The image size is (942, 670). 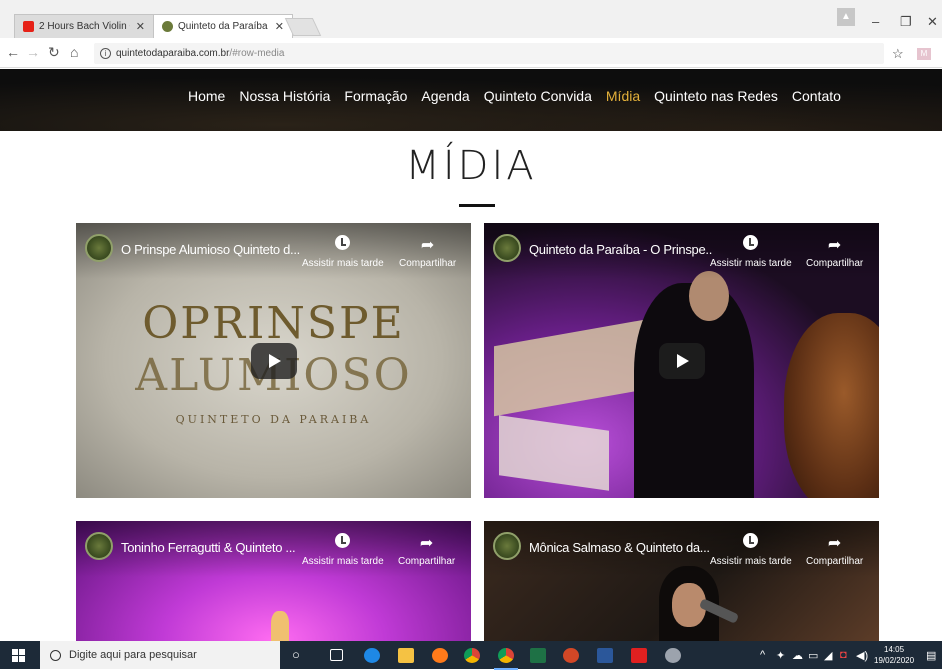 What do you see at coordinates (13, 52) in the screenshot?
I see `back-icon: ←` at bounding box center [13, 52].